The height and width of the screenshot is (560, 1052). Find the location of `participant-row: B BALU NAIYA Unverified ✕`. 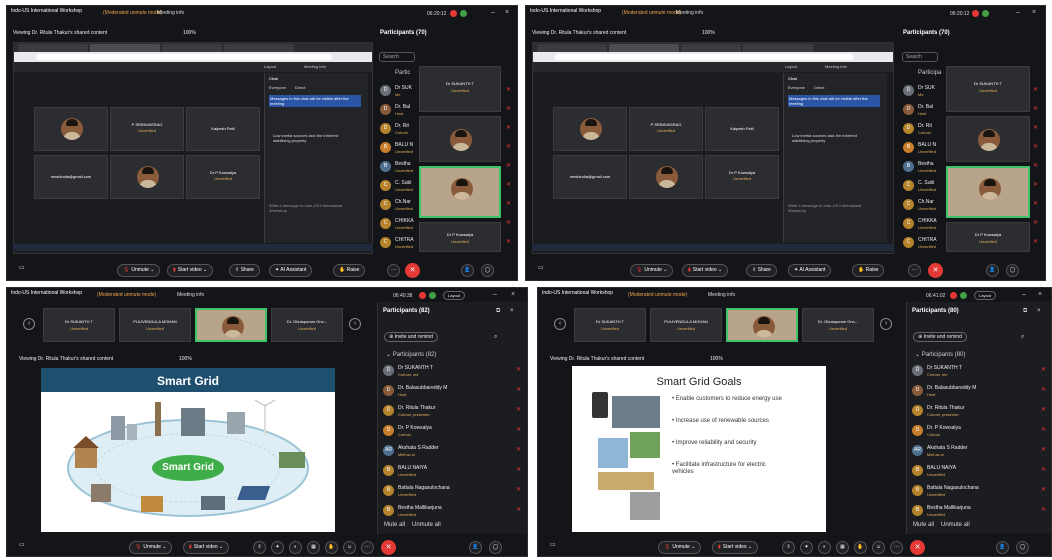

participant-row: B BALU NAIYA Unverified ✕ is located at coordinates (979, 471).